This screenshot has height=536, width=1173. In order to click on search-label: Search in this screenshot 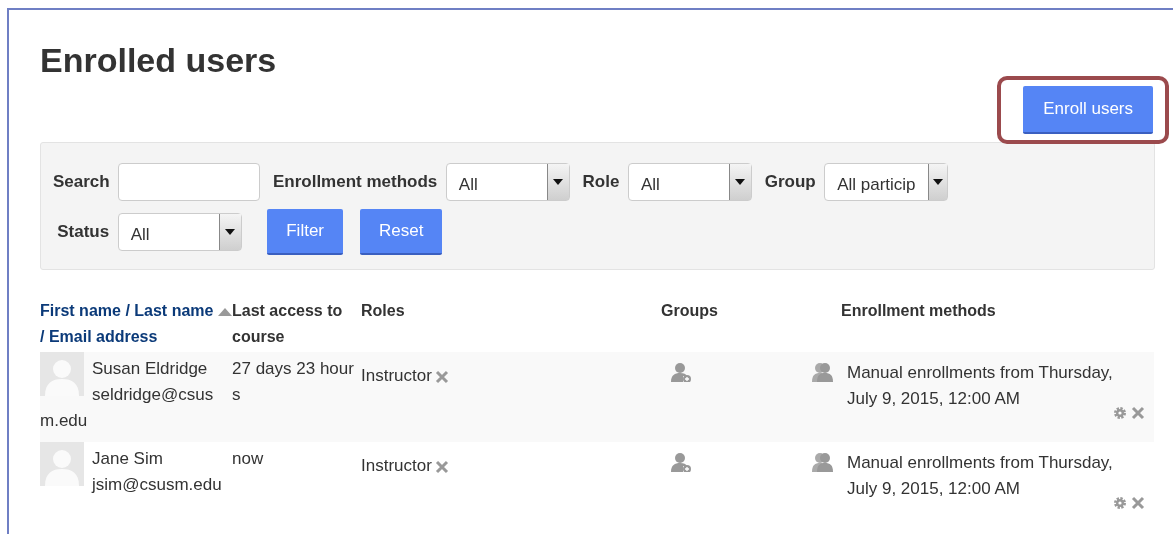, I will do `click(81, 181)`.